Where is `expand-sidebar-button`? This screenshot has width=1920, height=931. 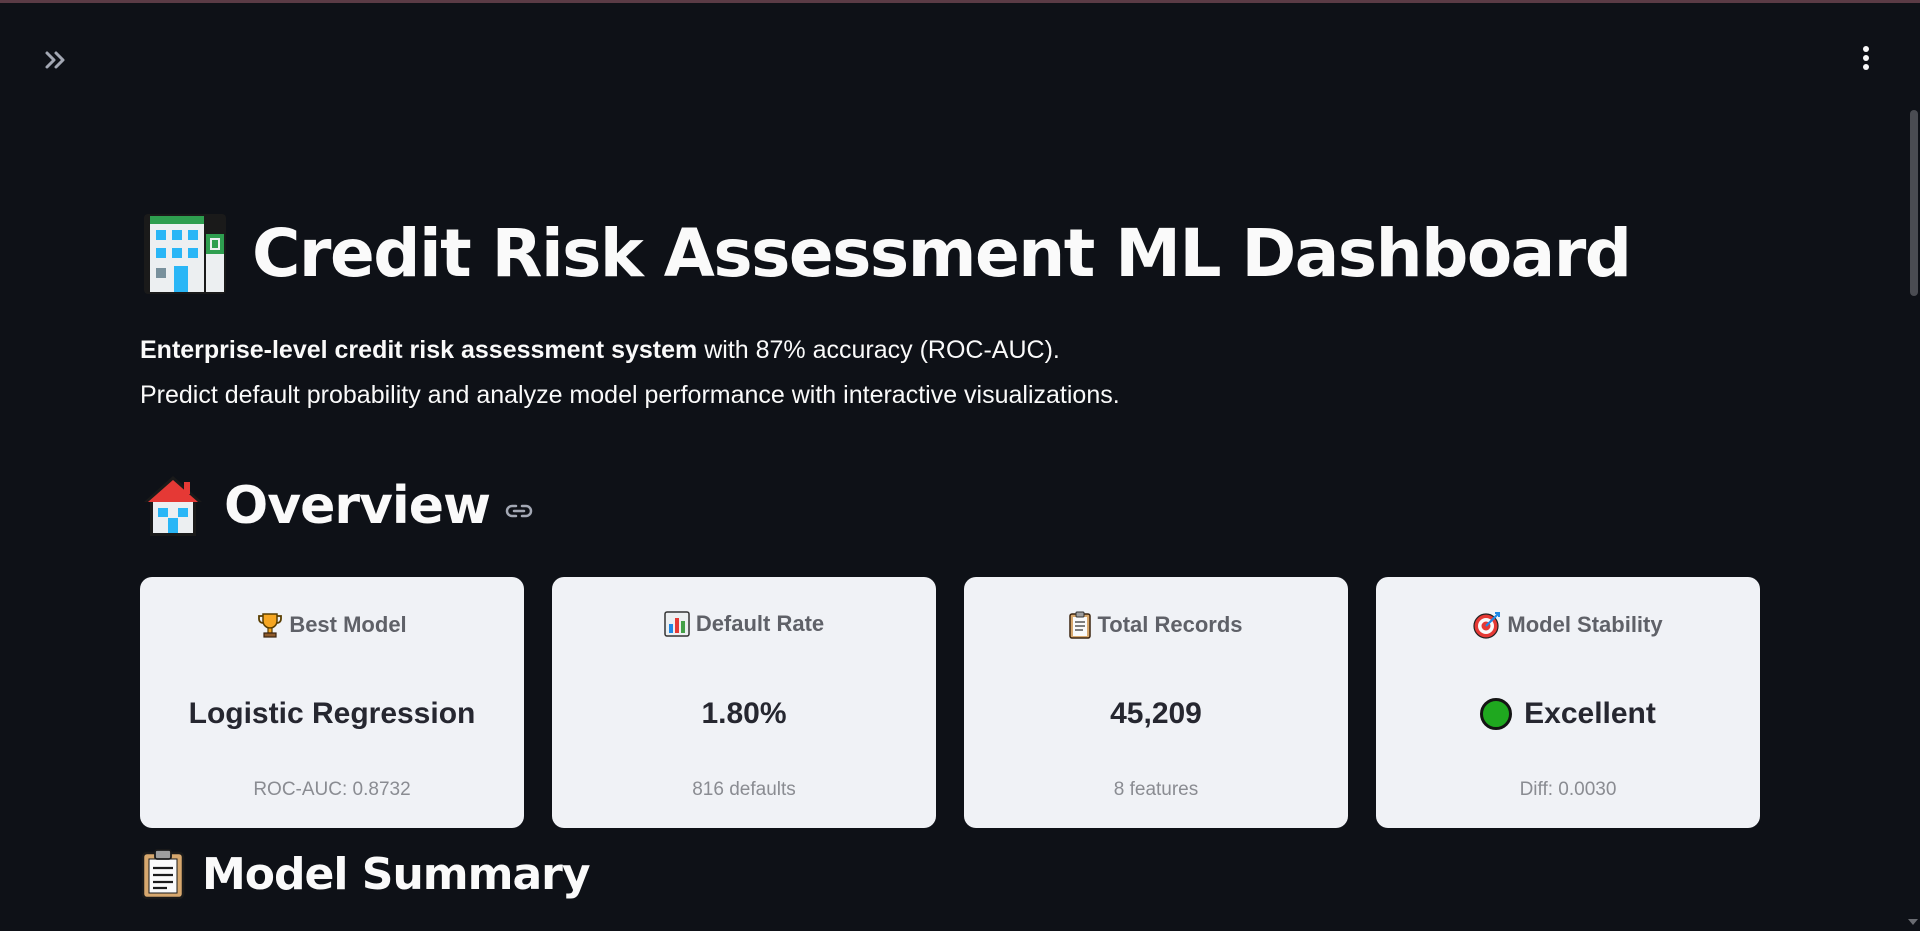
expand-sidebar-button is located at coordinates (56, 60).